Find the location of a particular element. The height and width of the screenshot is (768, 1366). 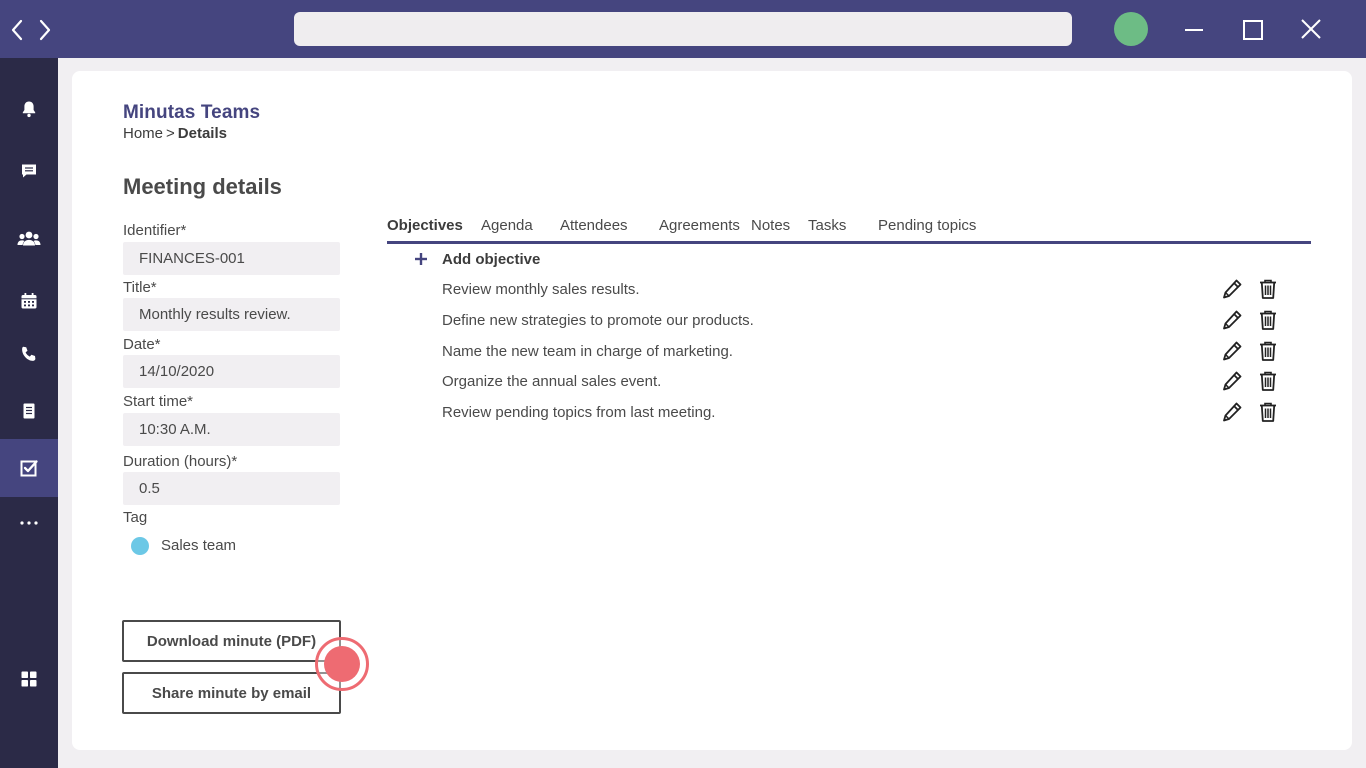

tab-objectives: Objectives is located at coordinates (425, 225).